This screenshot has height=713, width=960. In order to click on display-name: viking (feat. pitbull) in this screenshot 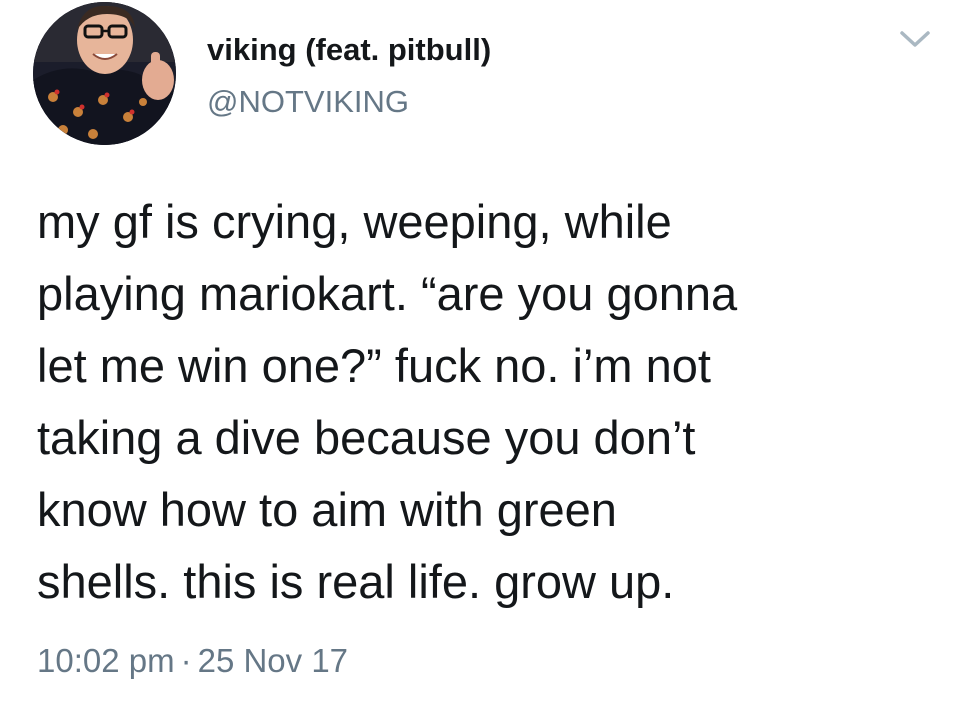, I will do `click(349, 50)`.